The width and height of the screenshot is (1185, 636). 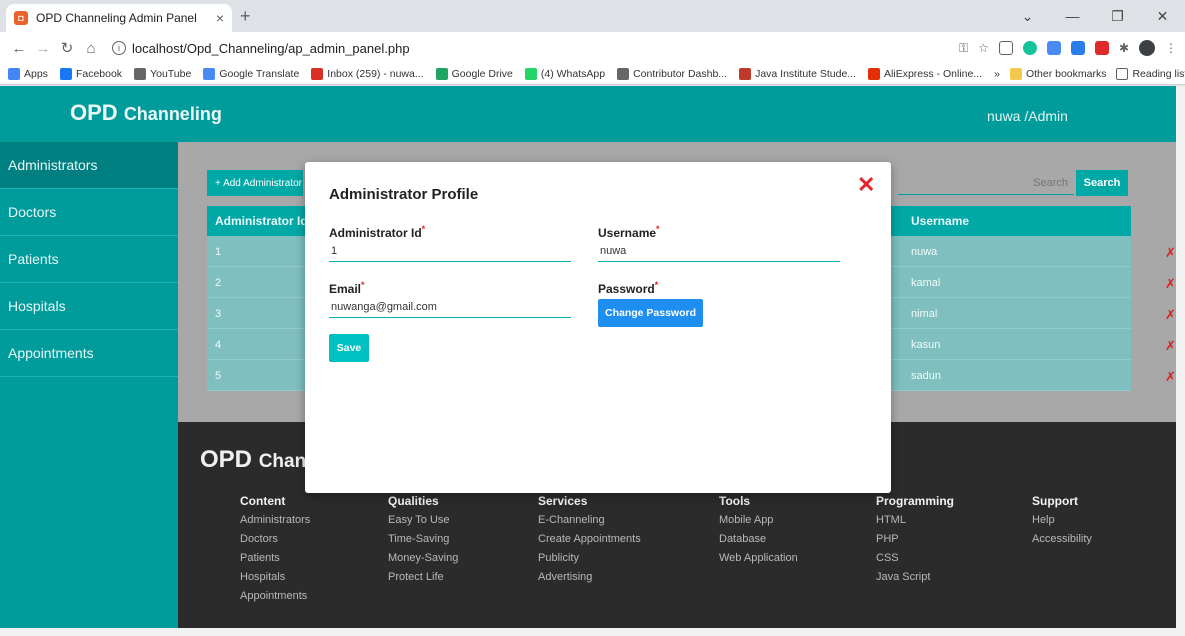 I want to click on footer-link: CSS, so click(x=915, y=561).